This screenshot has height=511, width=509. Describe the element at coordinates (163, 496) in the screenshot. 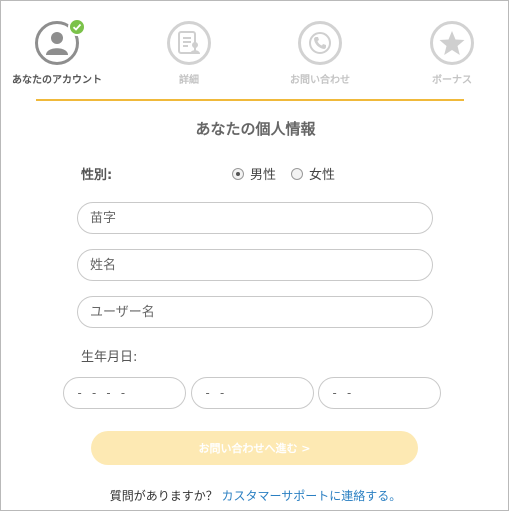

I see `footer-question: 質問がありますか？` at that location.